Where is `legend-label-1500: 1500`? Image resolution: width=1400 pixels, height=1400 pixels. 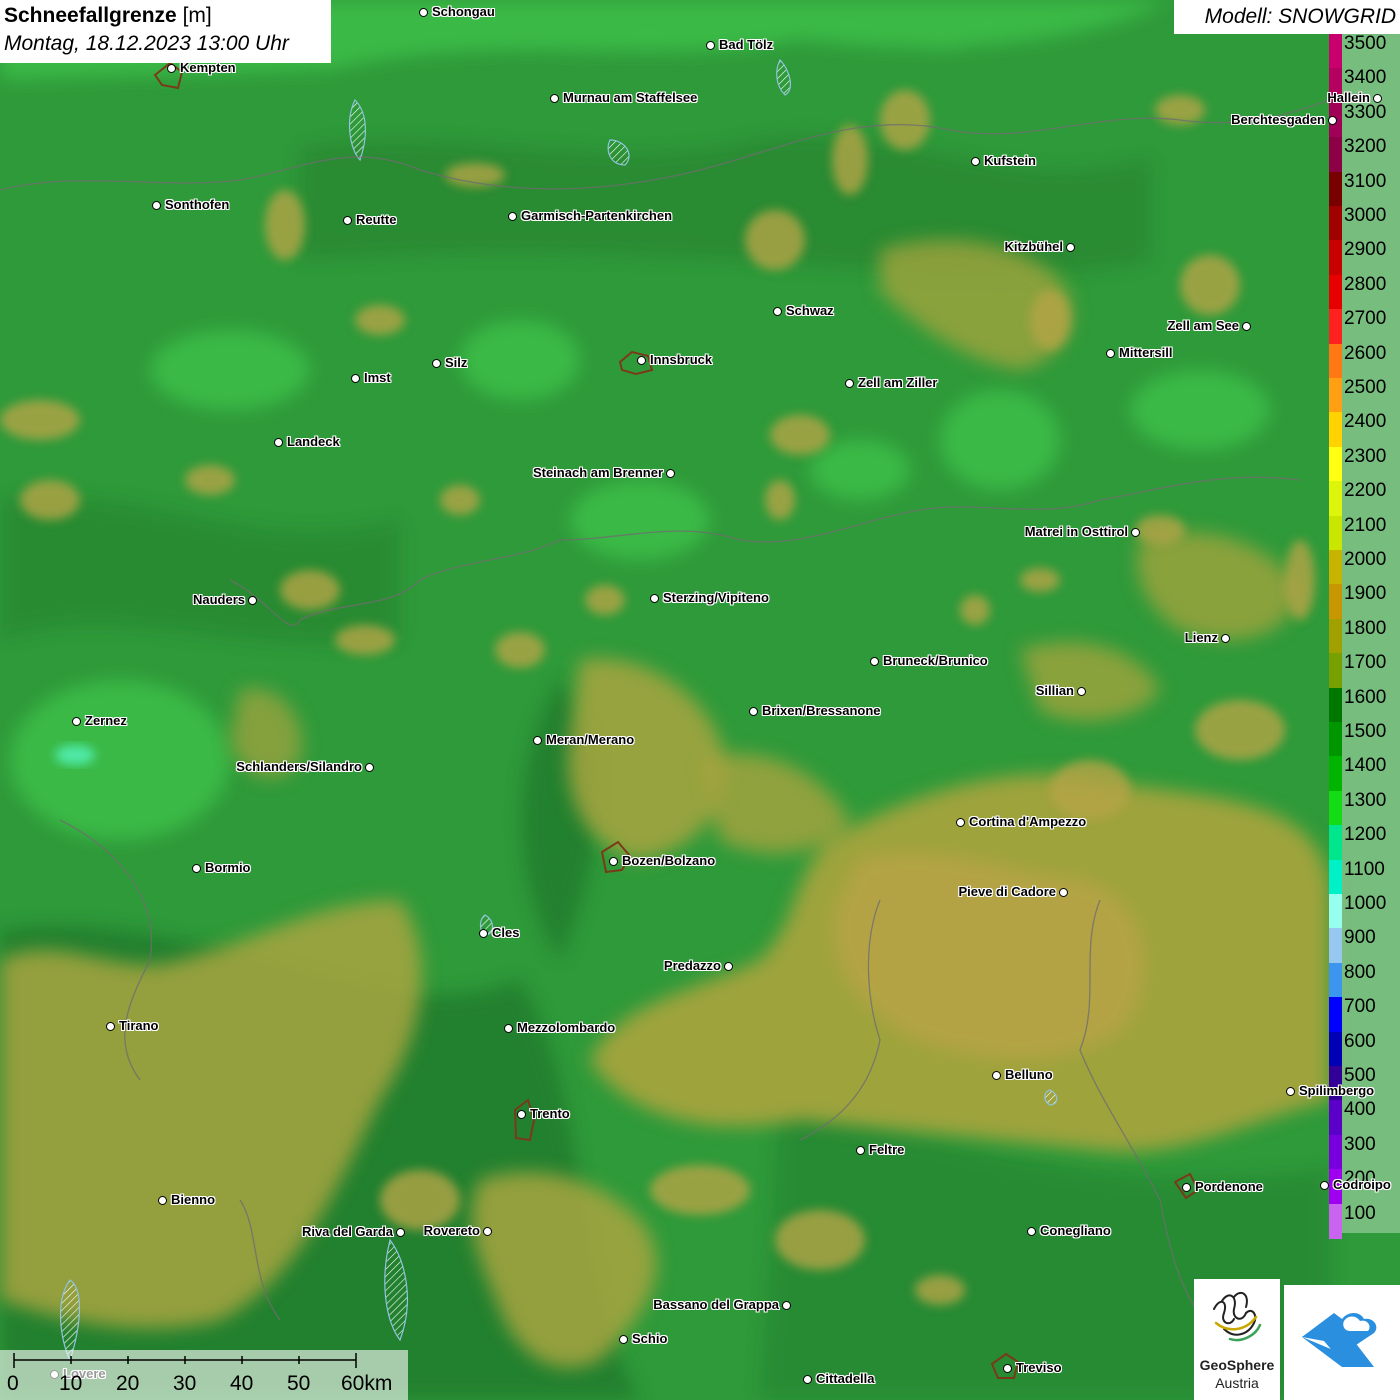
legend-label-1500: 1500 is located at coordinates (1365, 731).